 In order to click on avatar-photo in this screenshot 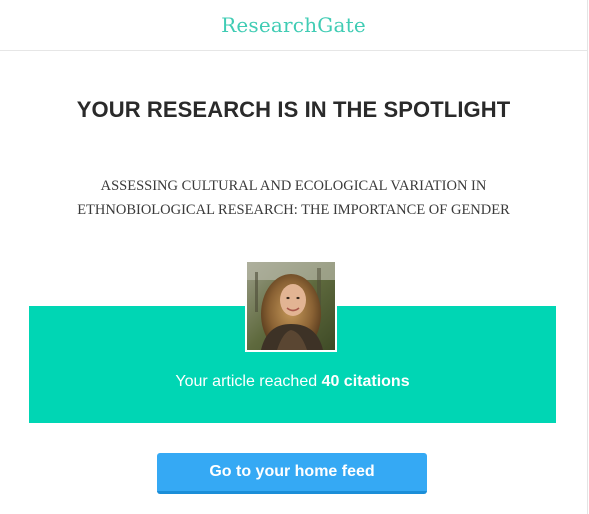, I will do `click(291, 306)`.